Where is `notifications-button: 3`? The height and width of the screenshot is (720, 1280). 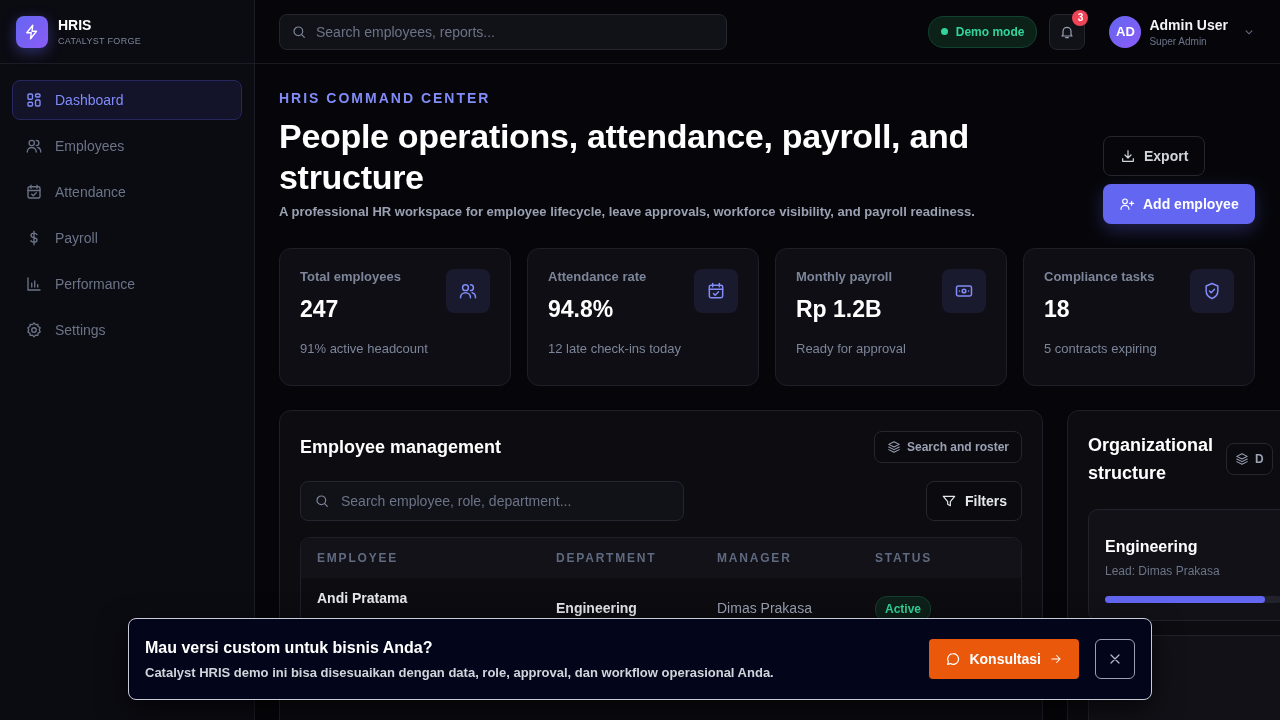
notifications-button: 3 is located at coordinates (1067, 31).